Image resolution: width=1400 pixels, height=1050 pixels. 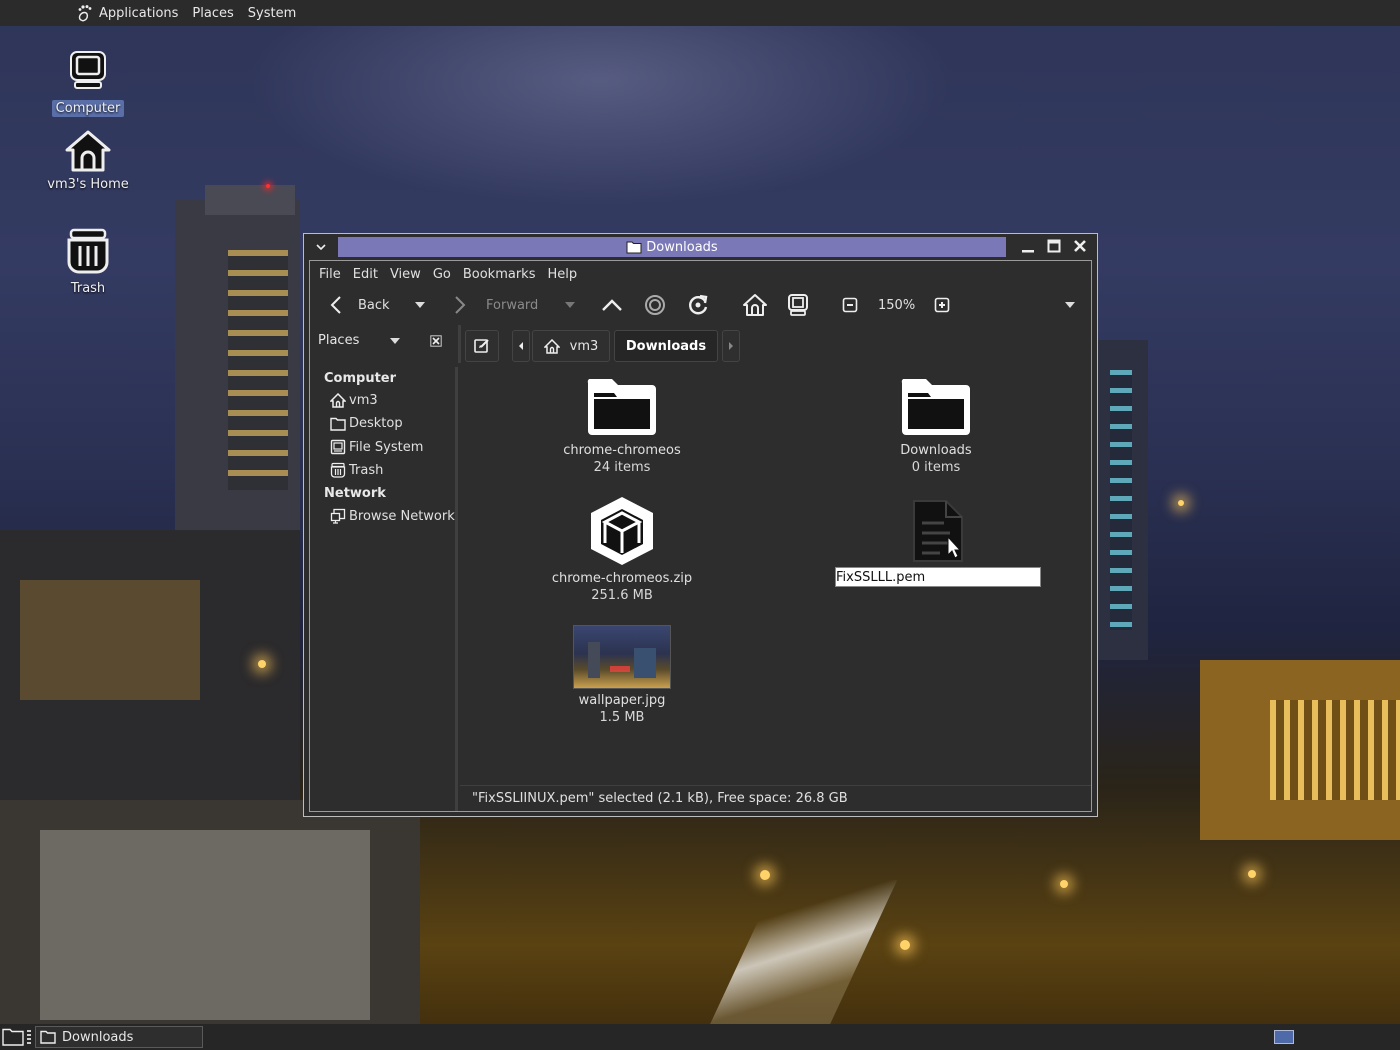 What do you see at coordinates (356, 470) in the screenshot?
I see `sidebar-item-trash: Trash` at bounding box center [356, 470].